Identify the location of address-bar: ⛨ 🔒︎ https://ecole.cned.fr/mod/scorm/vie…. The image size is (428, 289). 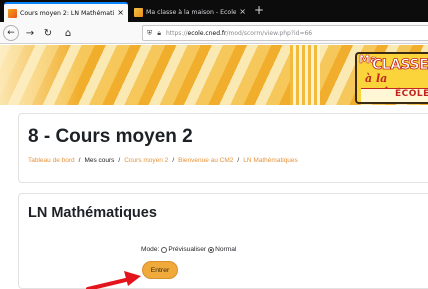
(285, 33).